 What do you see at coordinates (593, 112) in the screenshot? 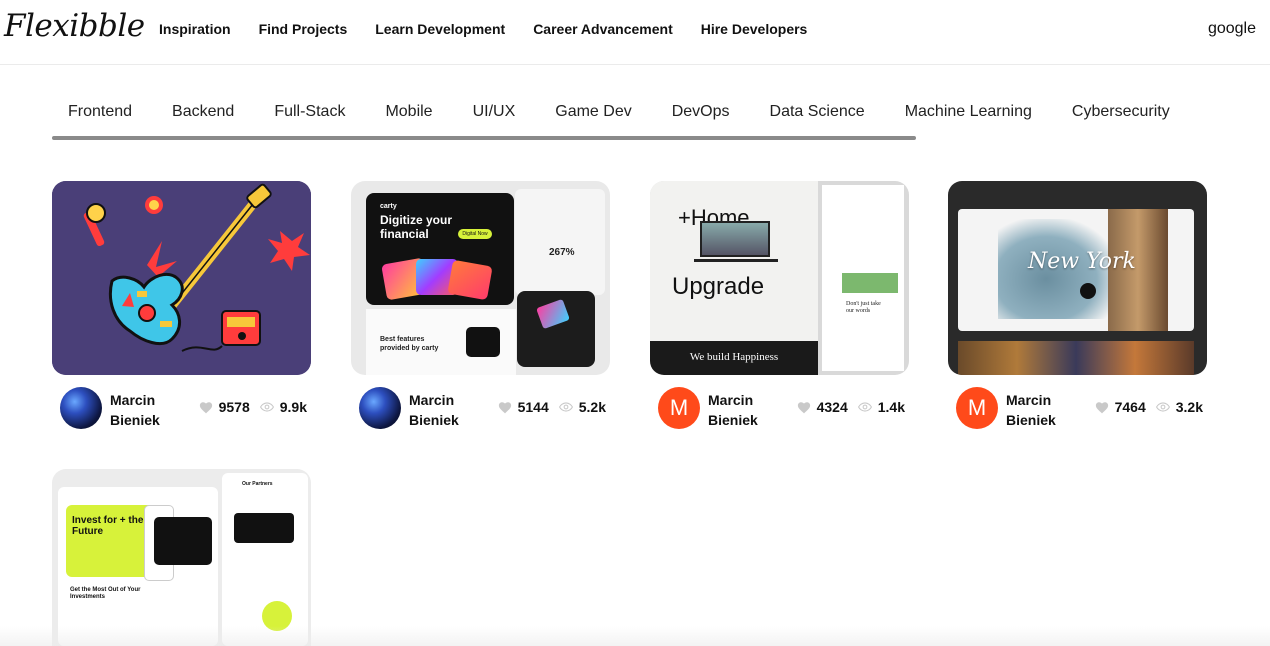
I see `category-game-dev: Game Dev` at bounding box center [593, 112].